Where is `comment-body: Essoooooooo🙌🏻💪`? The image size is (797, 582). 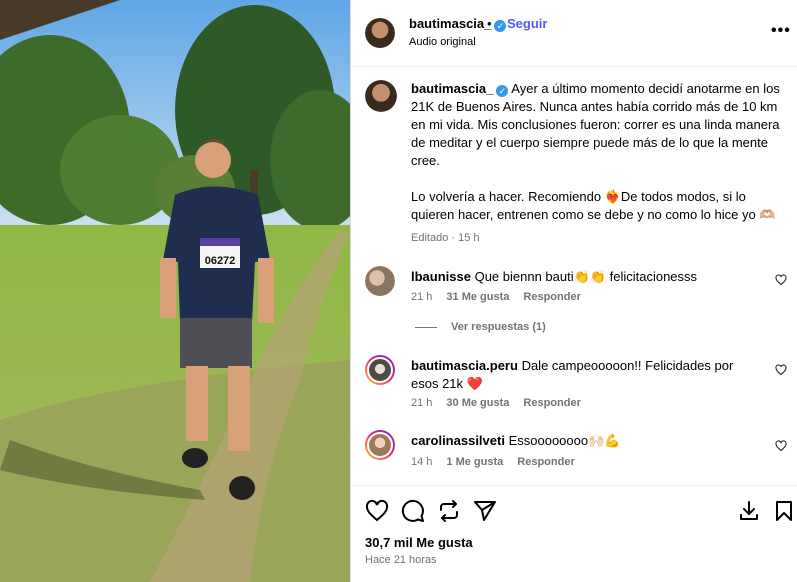
comment-body: Essoooooooo🙌🏻💪 is located at coordinates (564, 440).